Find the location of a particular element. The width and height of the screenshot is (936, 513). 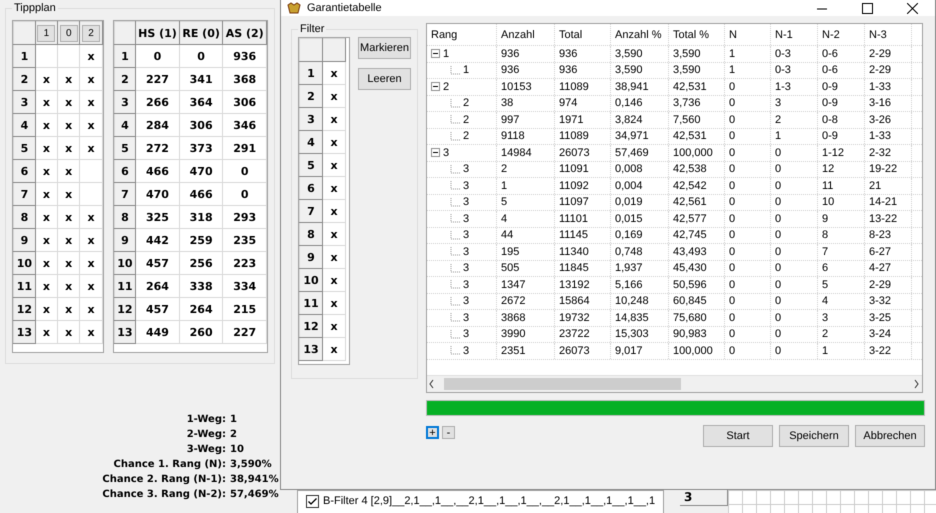

filter-button: Markieren is located at coordinates (384, 48).